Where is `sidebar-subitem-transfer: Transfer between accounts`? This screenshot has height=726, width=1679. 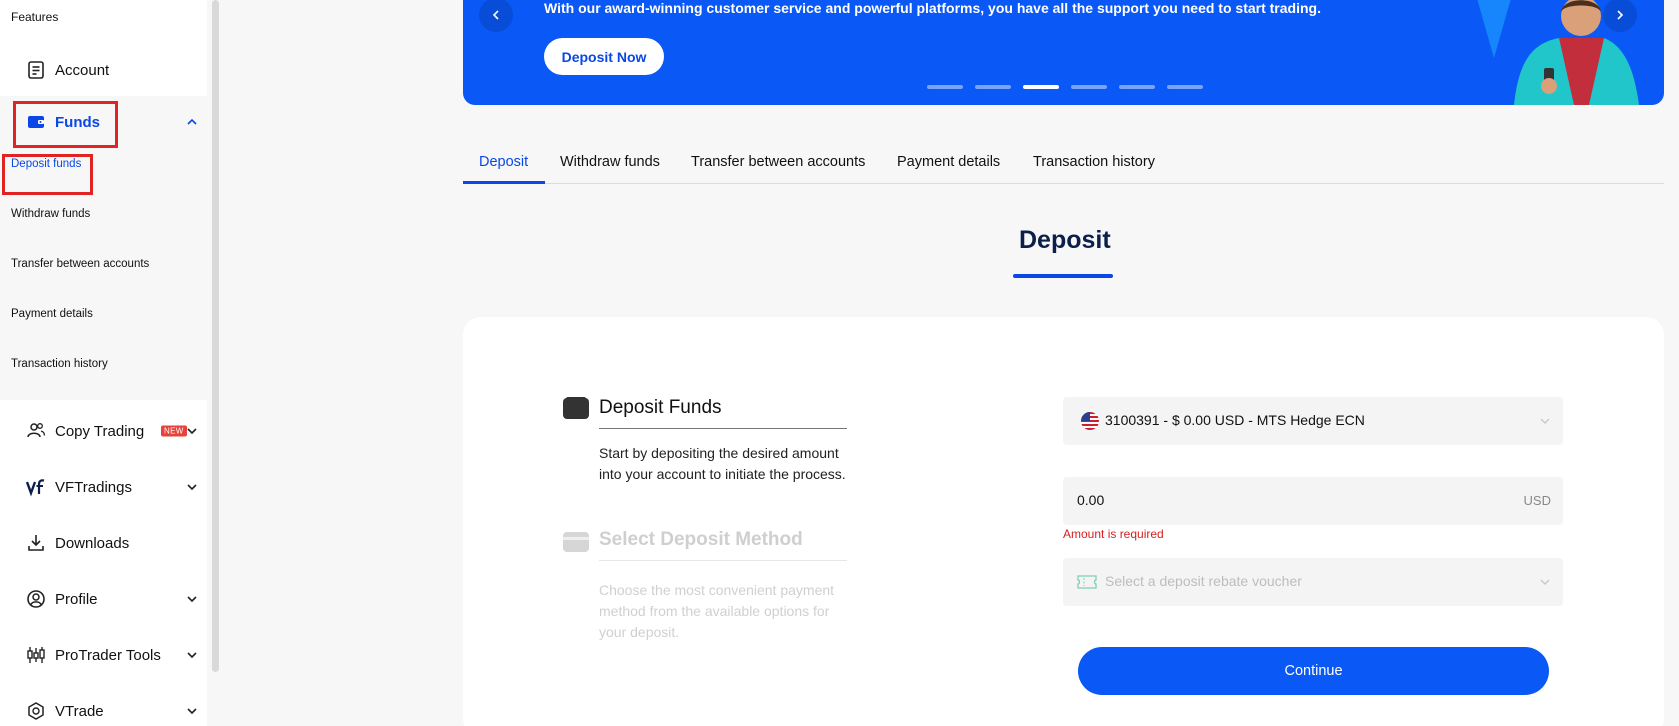 sidebar-subitem-transfer: Transfer between accounts is located at coordinates (80, 264).